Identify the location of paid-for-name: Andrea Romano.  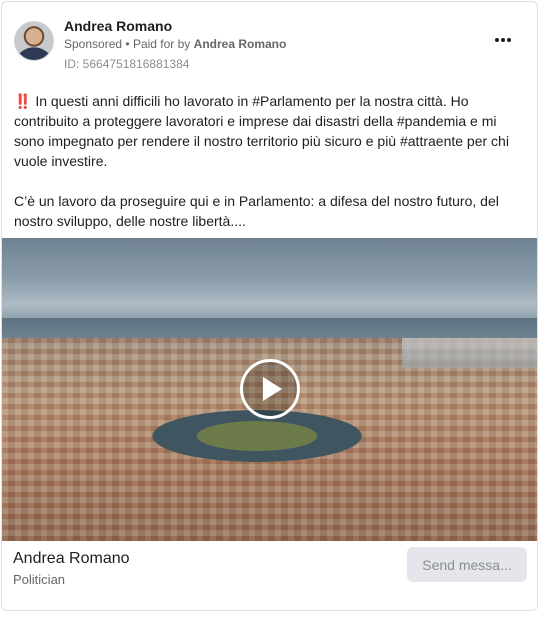
(240, 44).